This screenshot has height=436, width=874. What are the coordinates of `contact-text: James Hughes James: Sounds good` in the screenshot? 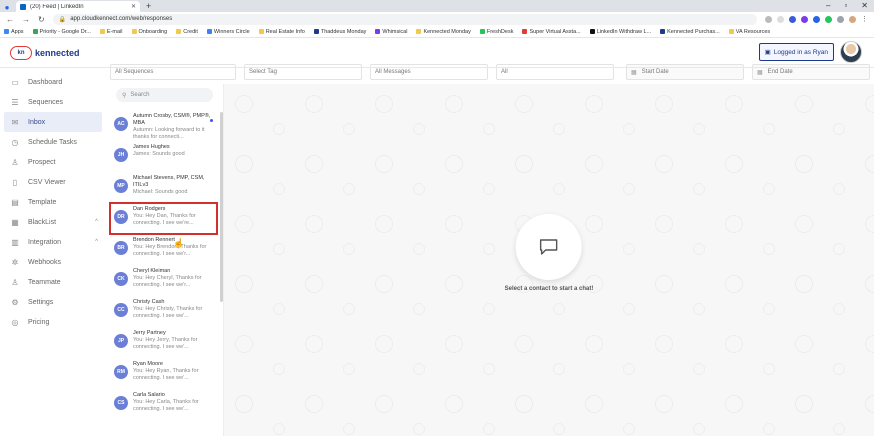 It's located at (159, 151).